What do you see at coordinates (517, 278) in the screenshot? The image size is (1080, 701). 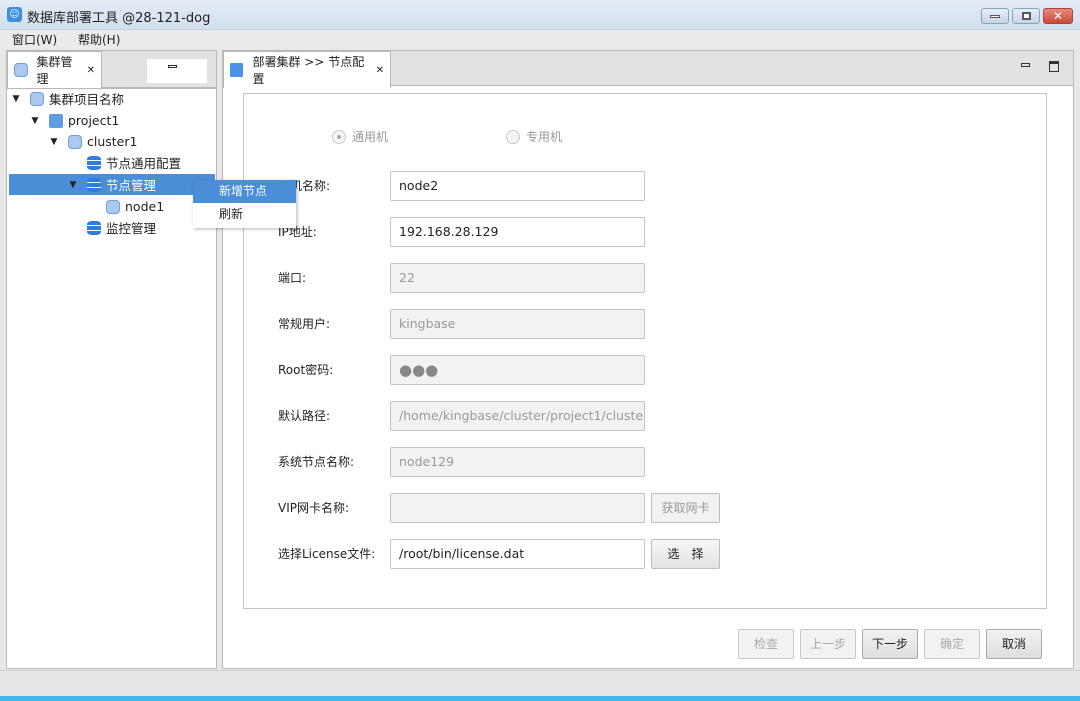 I see `port-input: 22` at bounding box center [517, 278].